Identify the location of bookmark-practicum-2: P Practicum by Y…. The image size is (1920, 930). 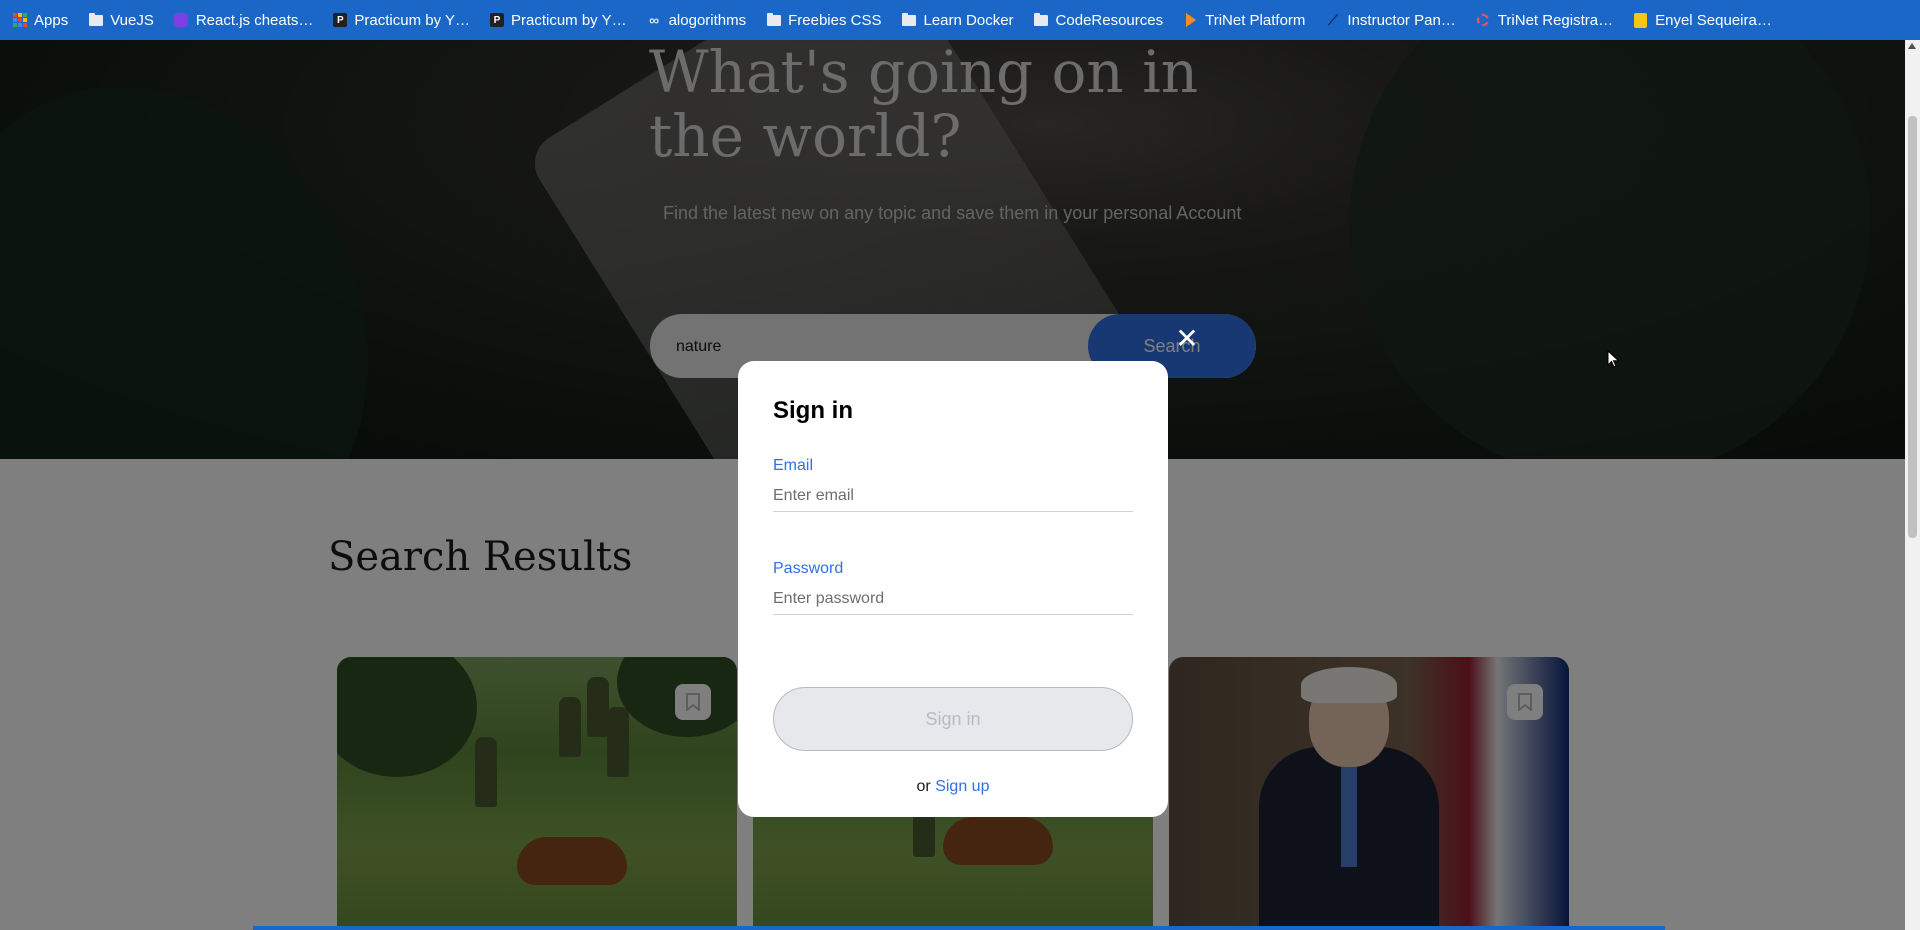
(558, 20).